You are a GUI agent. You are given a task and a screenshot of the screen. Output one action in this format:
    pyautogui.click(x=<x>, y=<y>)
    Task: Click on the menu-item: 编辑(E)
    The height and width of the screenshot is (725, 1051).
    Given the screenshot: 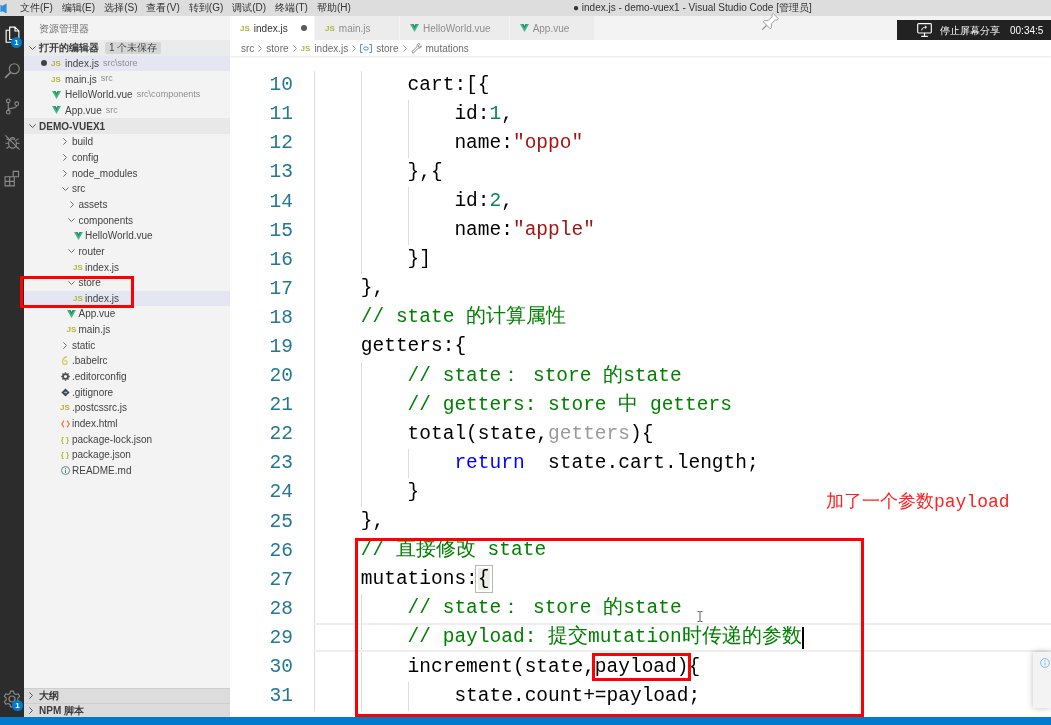 What is the action you would take?
    pyautogui.click(x=78, y=8)
    